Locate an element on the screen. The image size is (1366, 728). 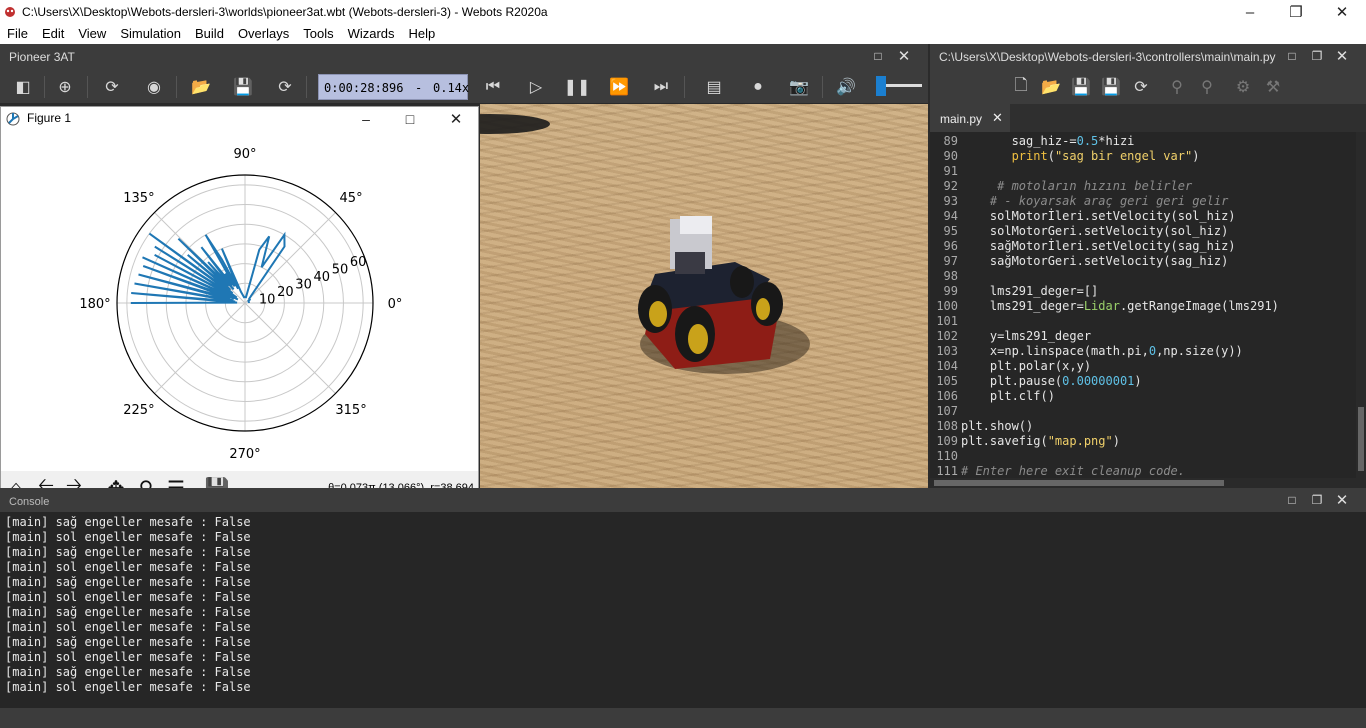
restore-button: ❐ is located at coordinates (1296, 12).